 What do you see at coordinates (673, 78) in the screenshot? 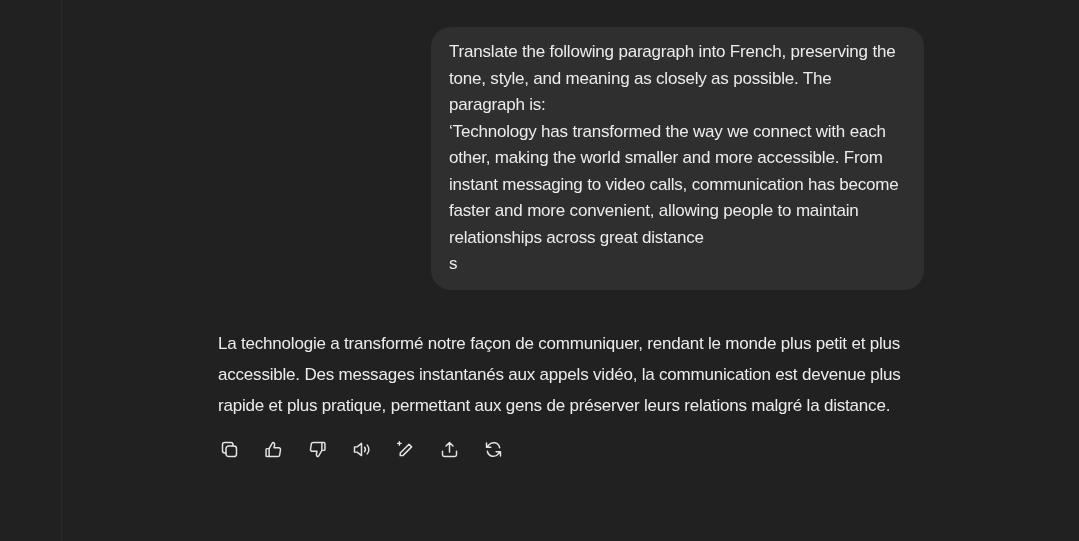
I see `message-paragraph: Translate the following paragraph into French, preserving the tone, style, and meaning as closely as possible. The paragraph is:` at bounding box center [673, 78].